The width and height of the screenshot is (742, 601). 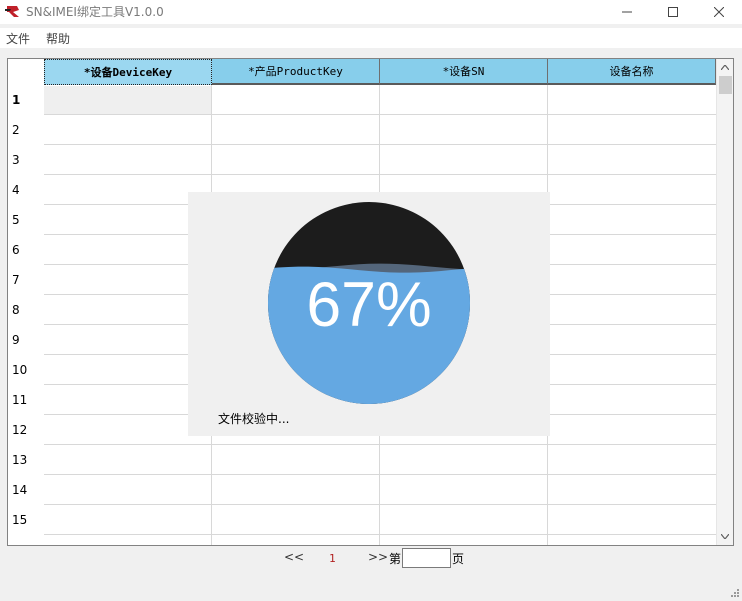 What do you see at coordinates (296, 72) in the screenshot?
I see `column-header-productkey: *产品ProductKey` at bounding box center [296, 72].